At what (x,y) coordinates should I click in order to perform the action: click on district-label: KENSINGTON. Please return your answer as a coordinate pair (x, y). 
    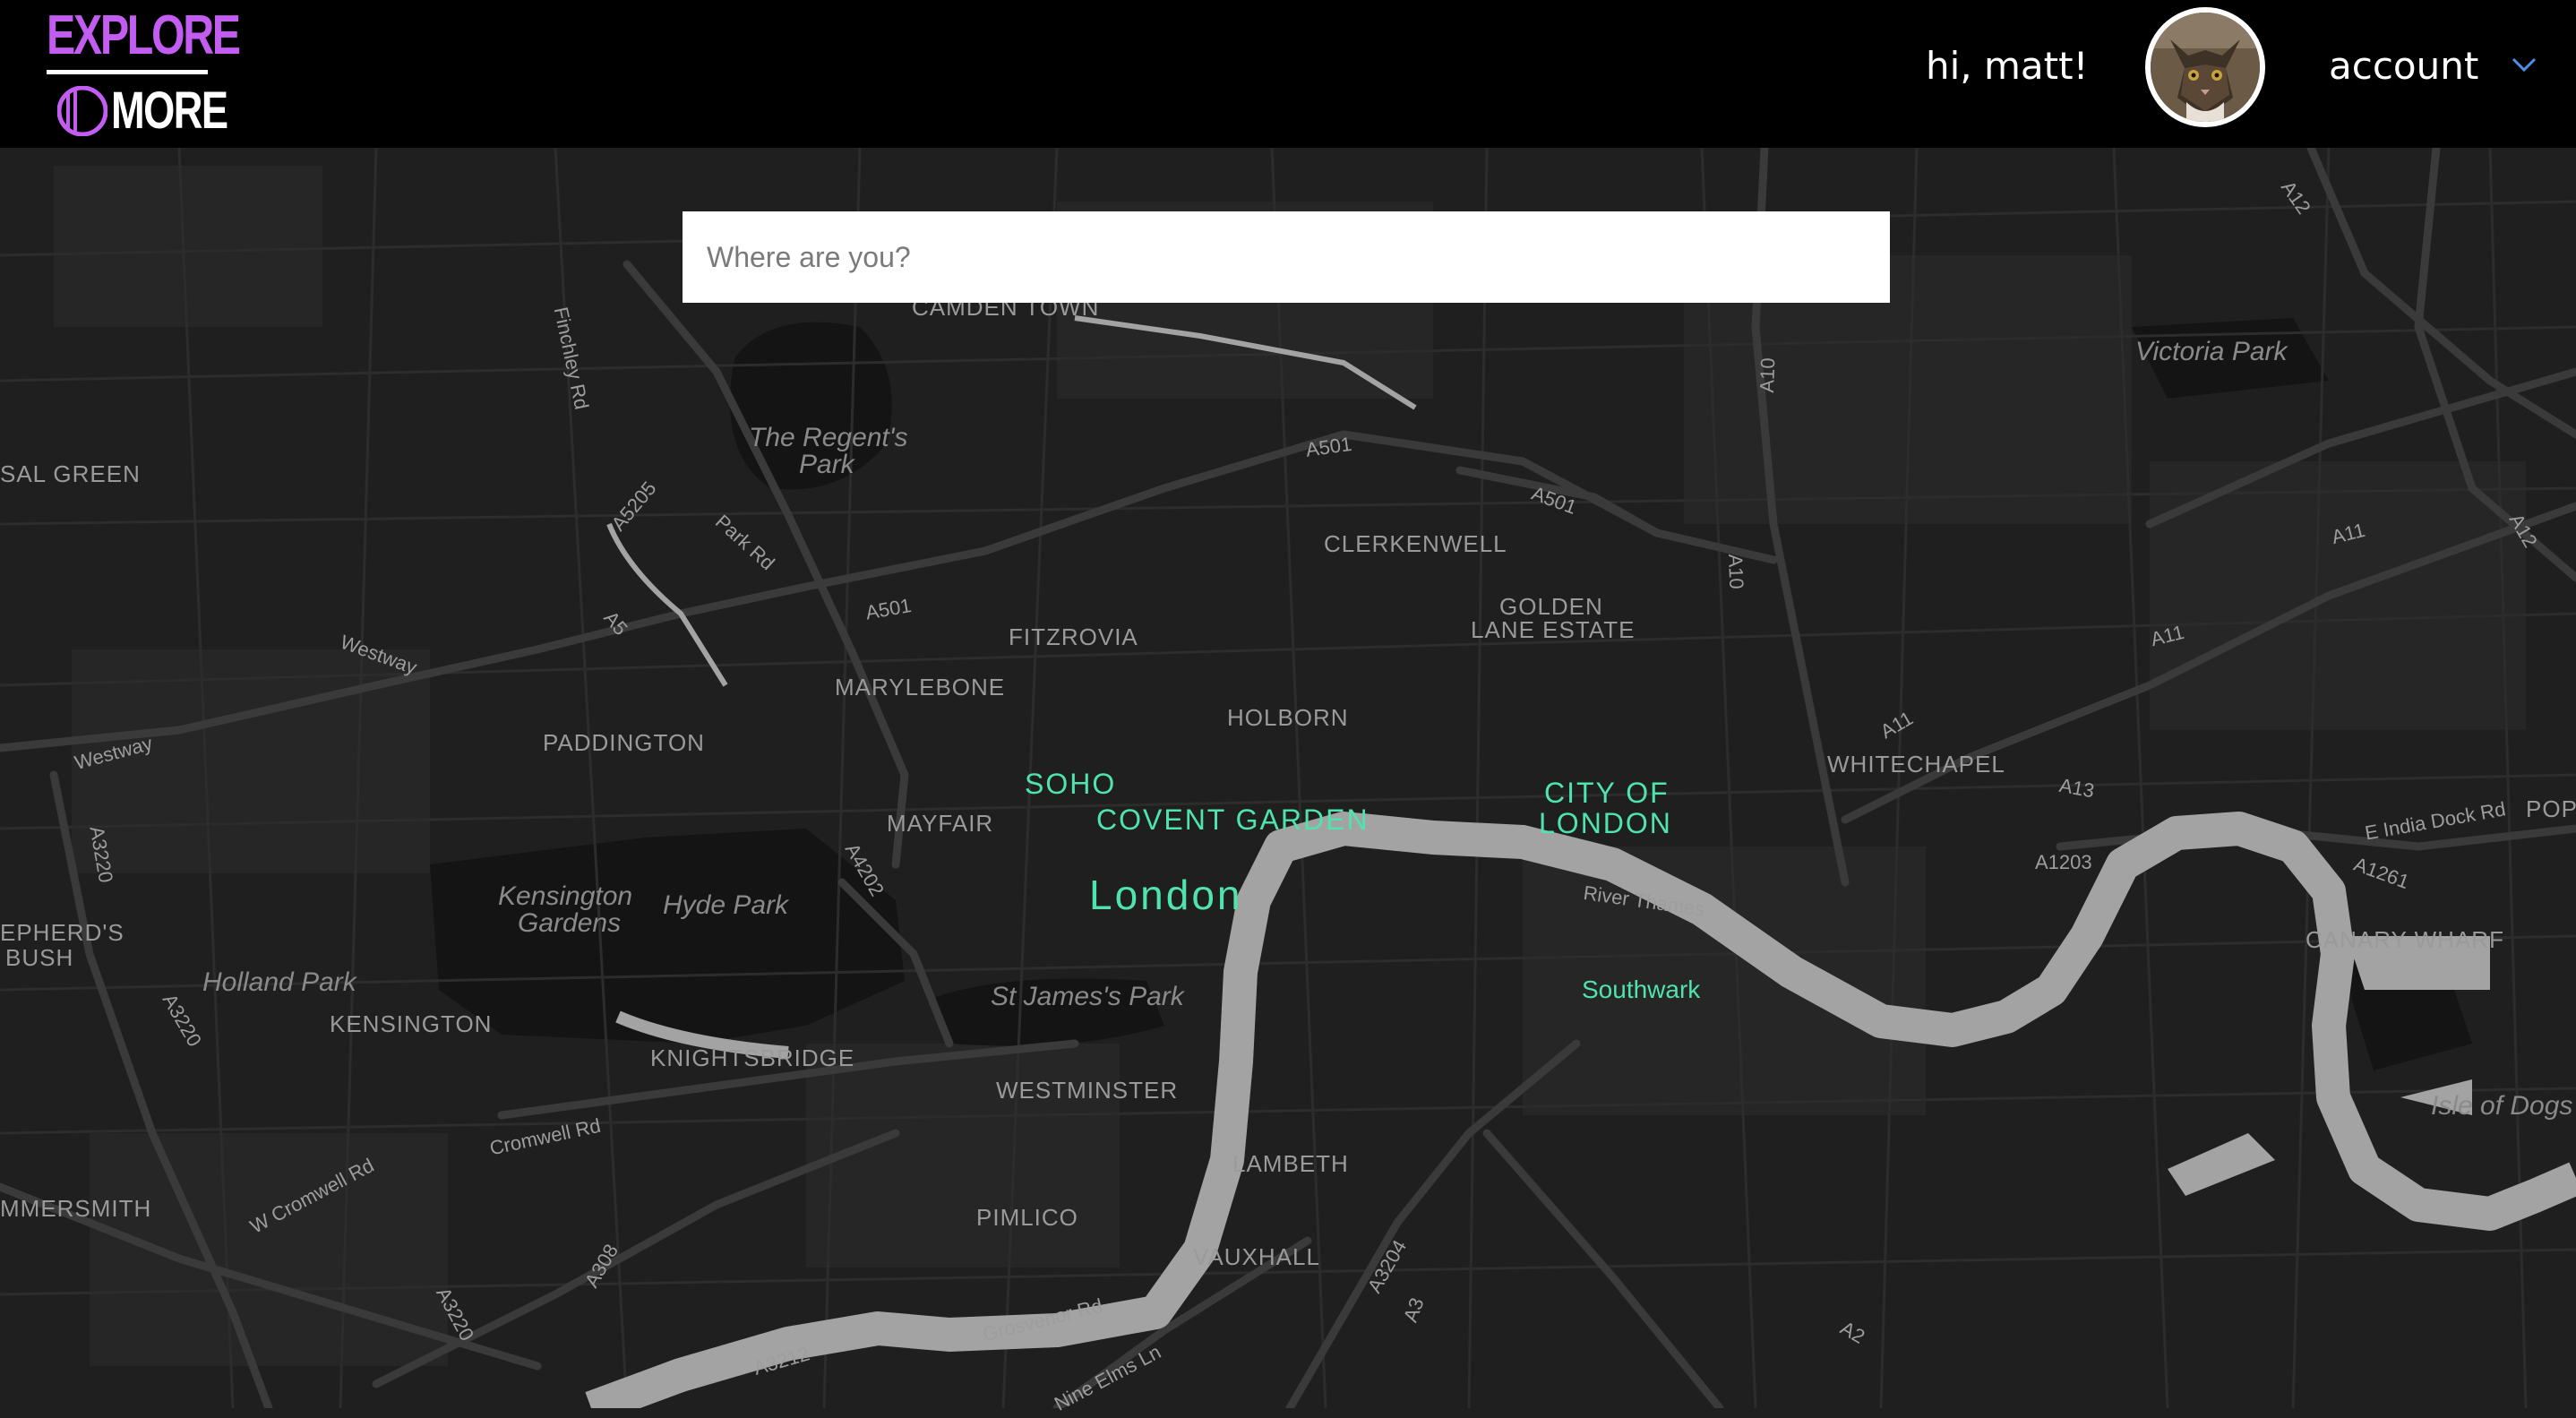
    Looking at the image, I should click on (411, 1023).